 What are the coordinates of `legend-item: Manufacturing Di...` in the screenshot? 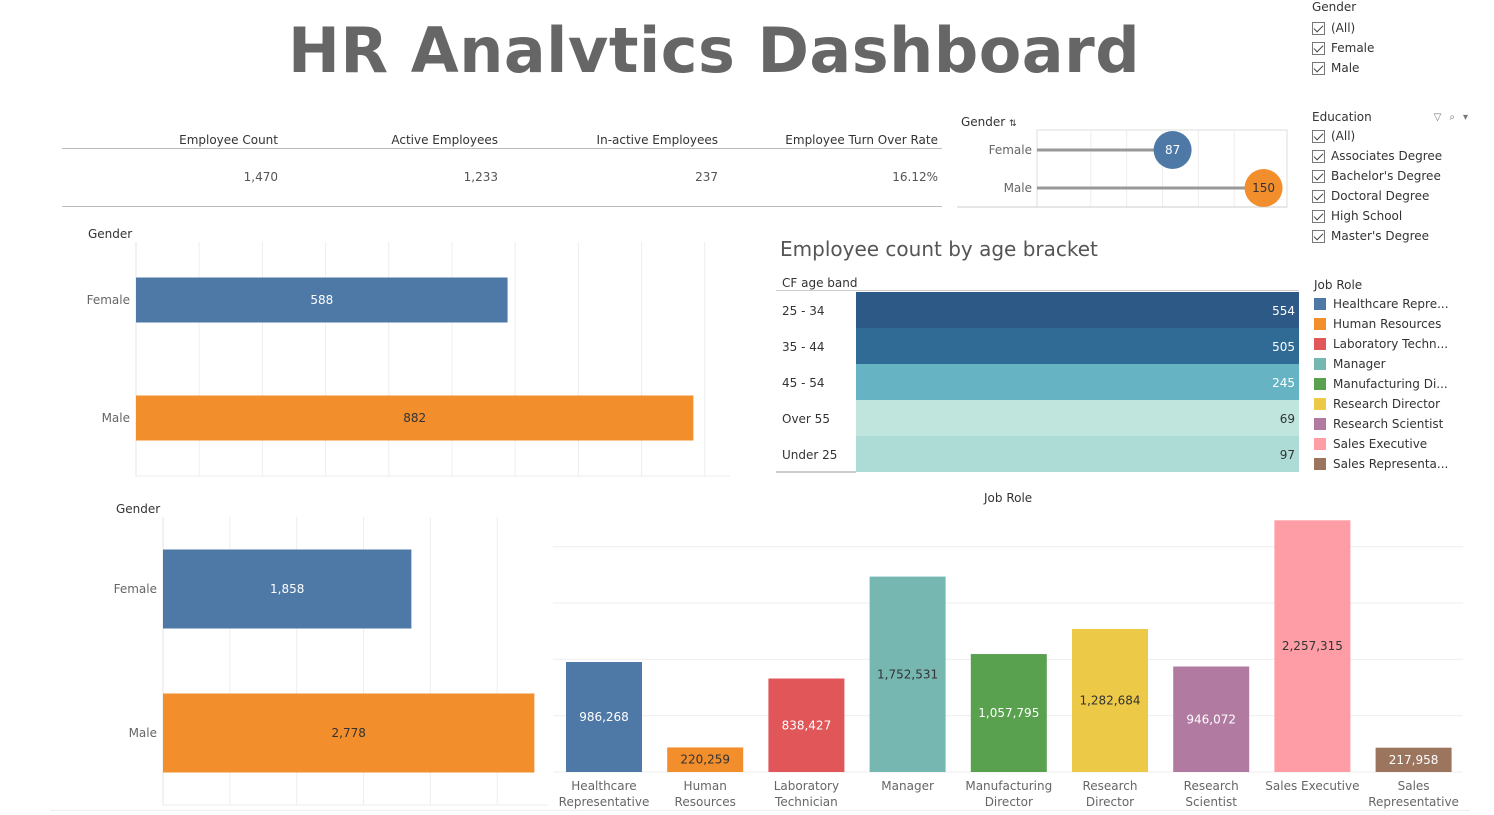 It's located at (1381, 384).